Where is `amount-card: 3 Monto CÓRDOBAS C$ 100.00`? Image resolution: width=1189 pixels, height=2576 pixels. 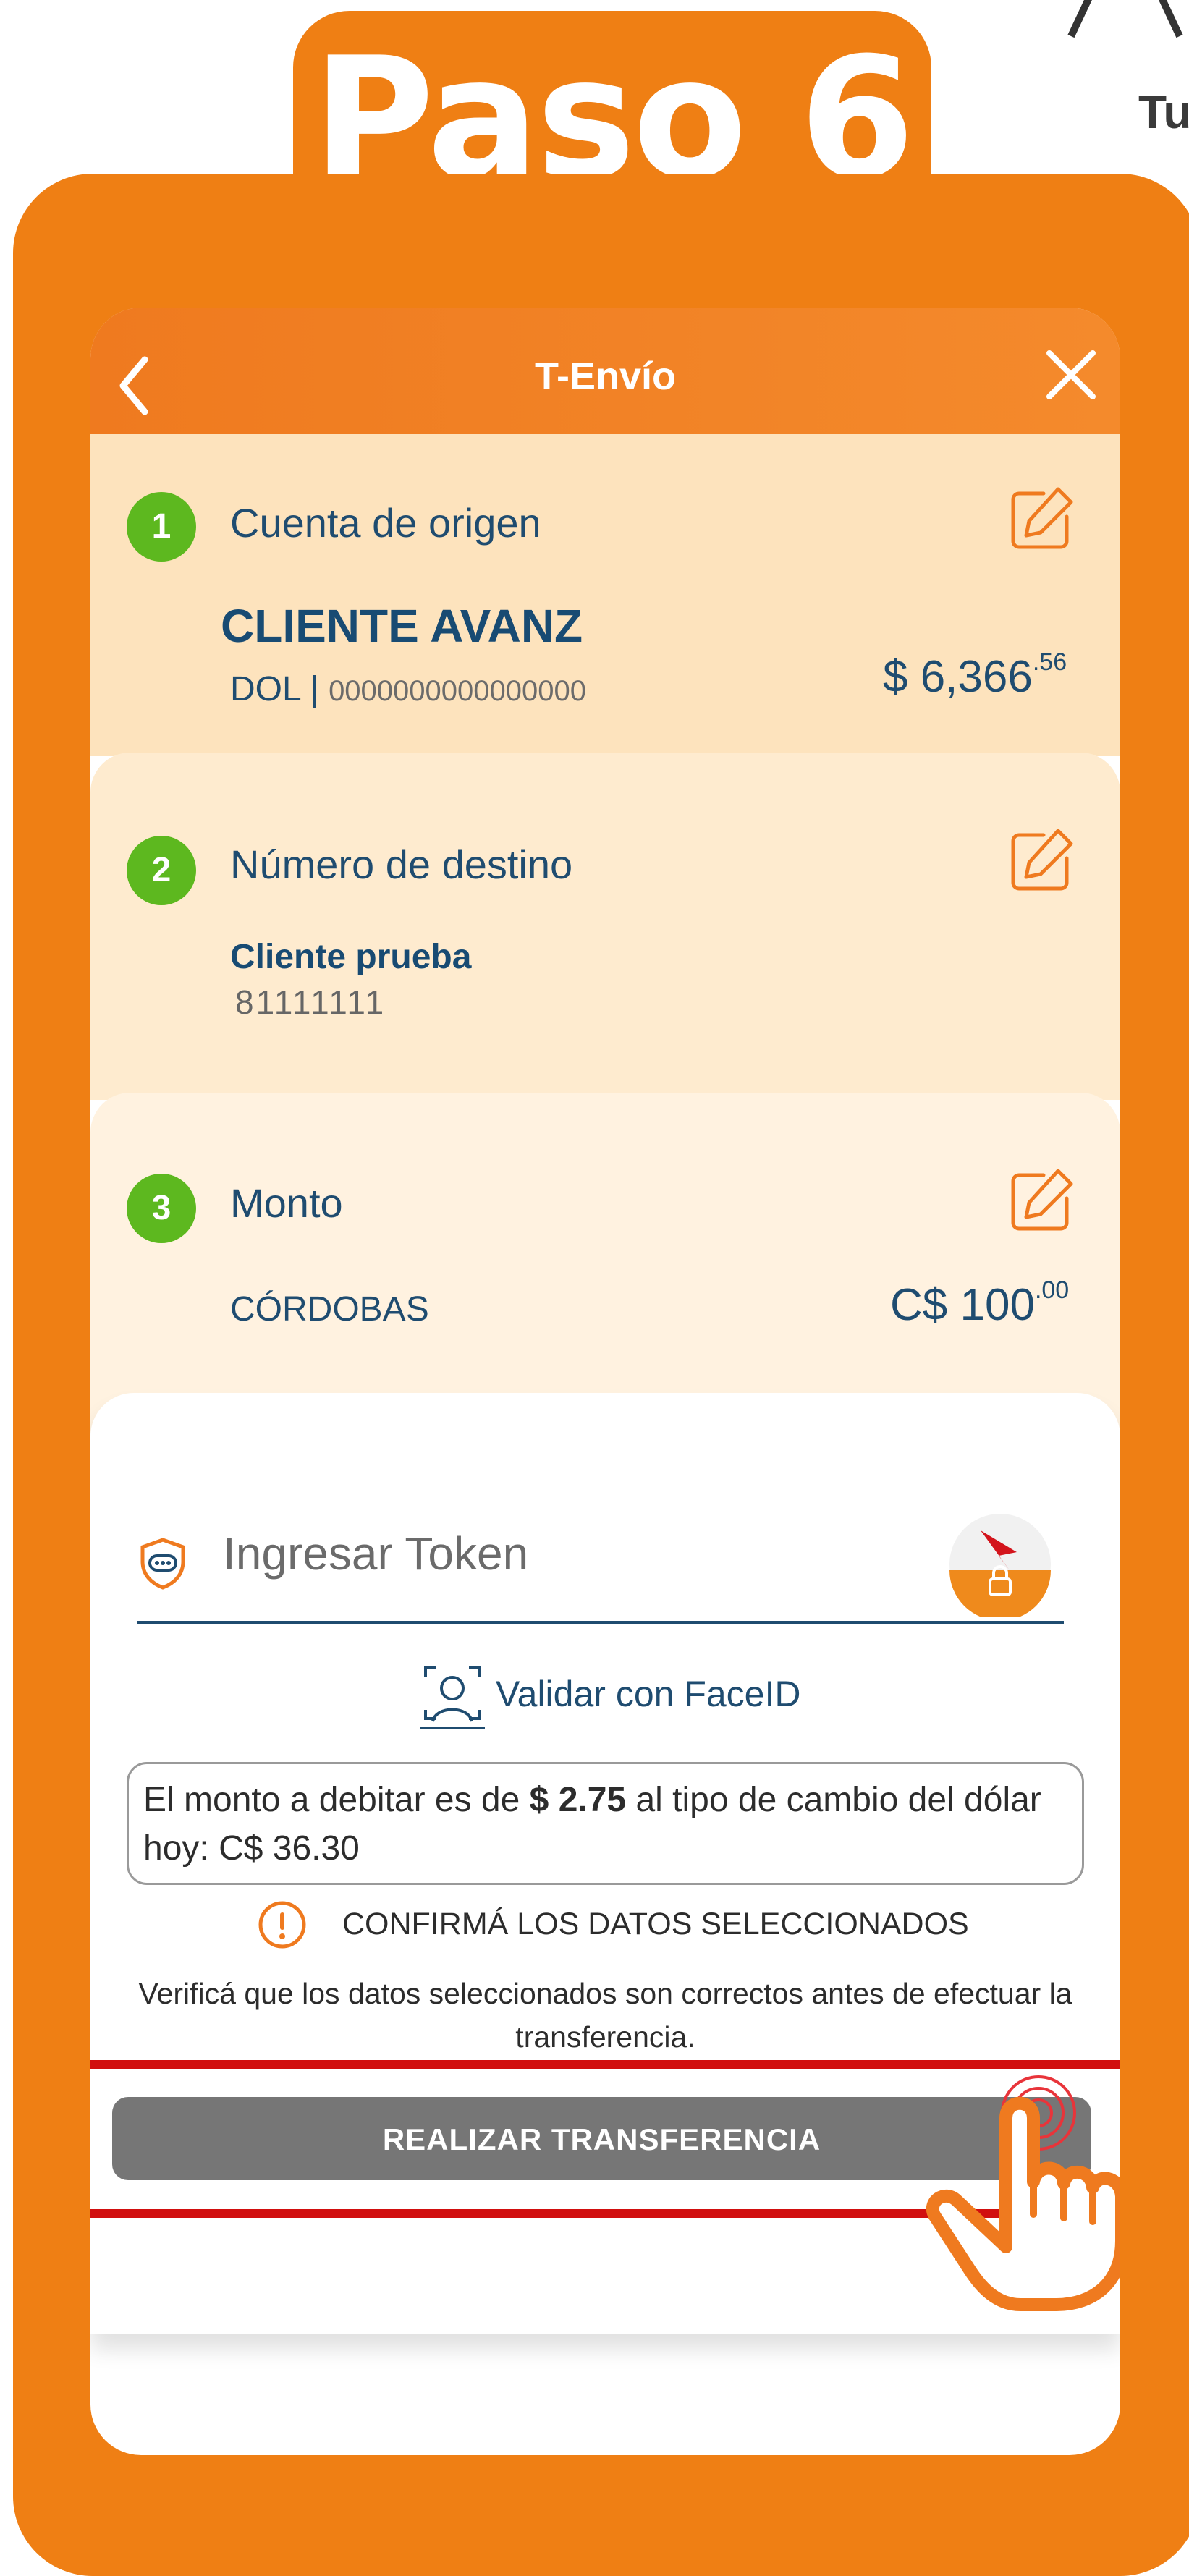
amount-card: 3 Monto CÓRDOBAS C$ 100.00 is located at coordinates (605, 1263).